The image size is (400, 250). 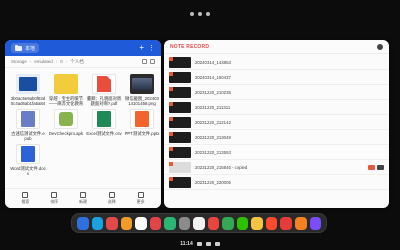 What do you see at coordinates (170, 223) in the screenshot?
I see `green-app-icon` at bounding box center [170, 223].